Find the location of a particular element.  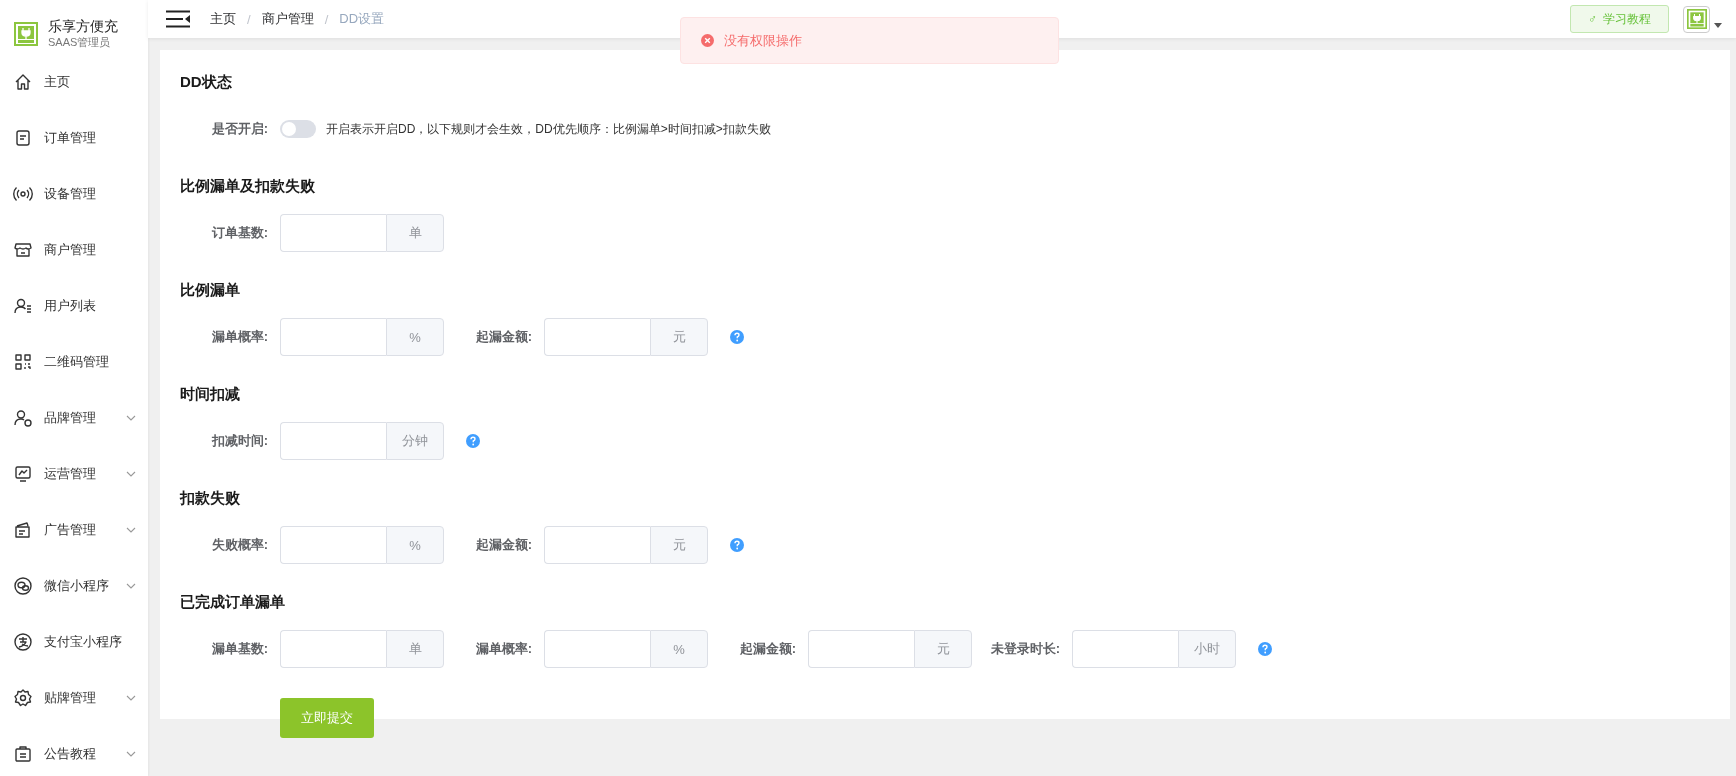

menu-icon is located at coordinates (178, 19).